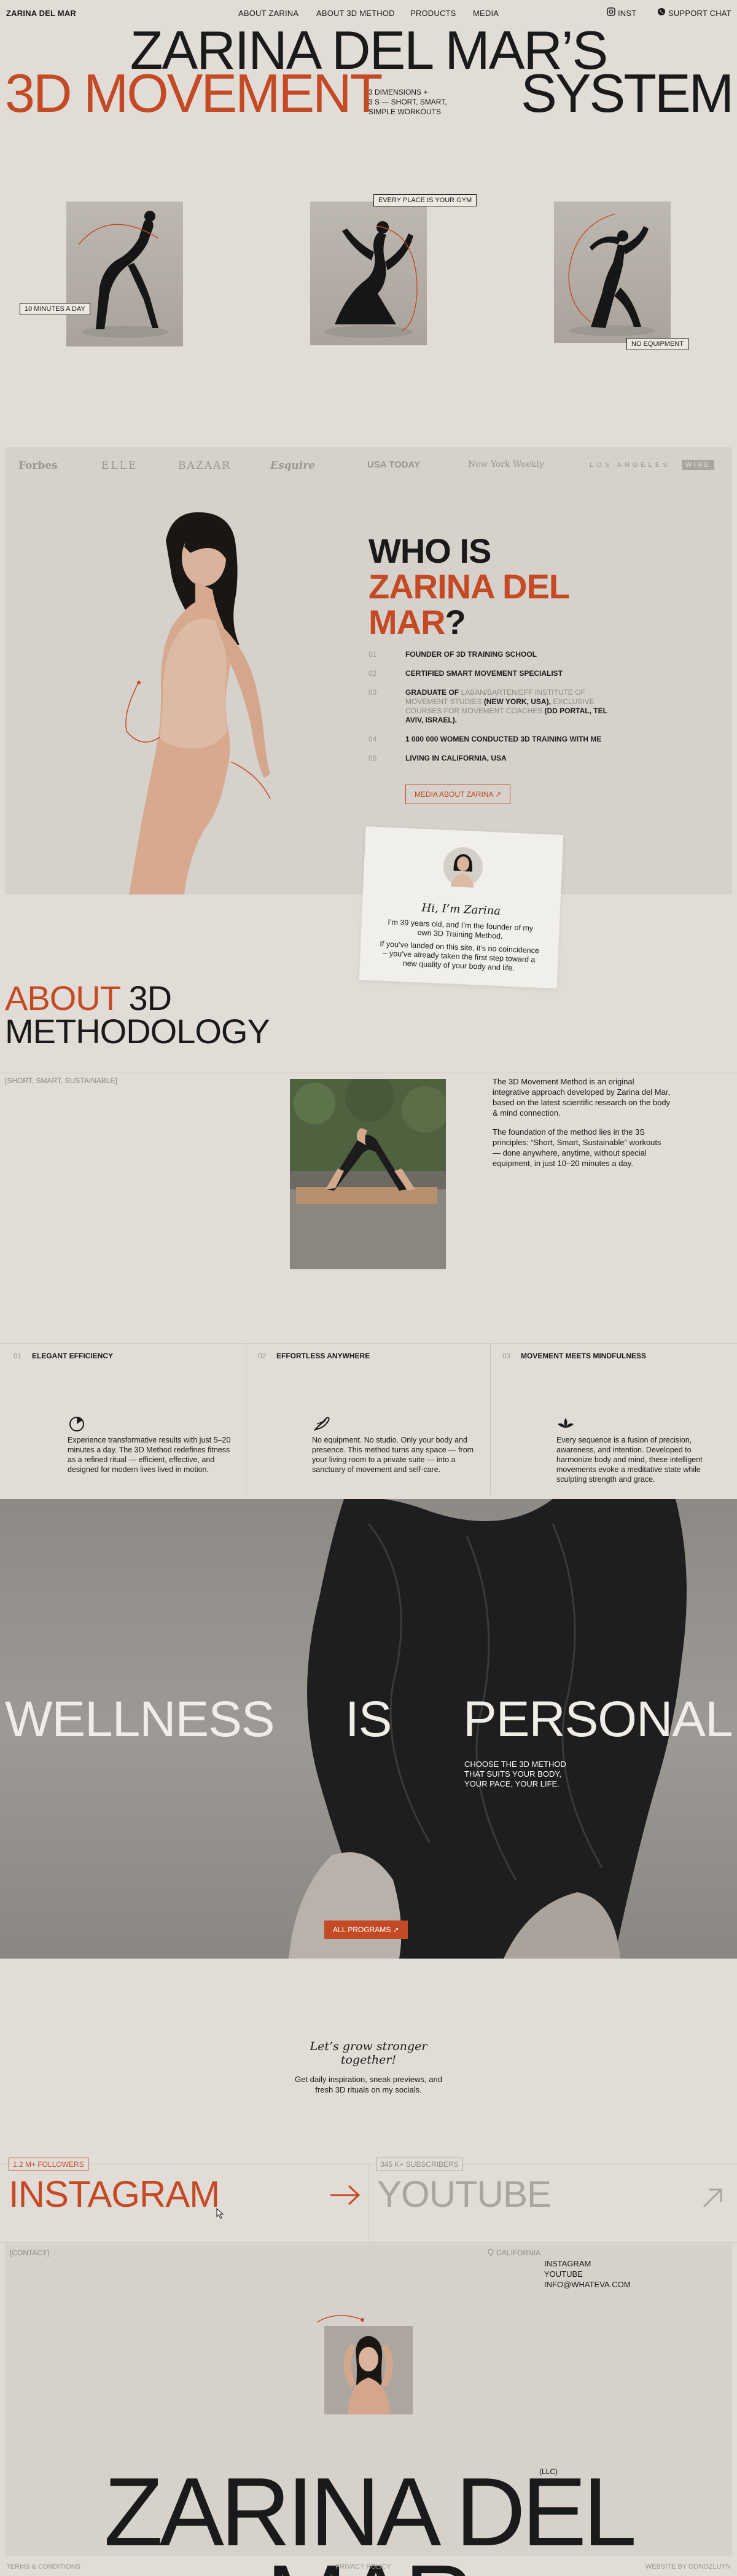 The width and height of the screenshot is (737, 2576). What do you see at coordinates (627, 13) in the screenshot?
I see `nav-link-inst: INST` at bounding box center [627, 13].